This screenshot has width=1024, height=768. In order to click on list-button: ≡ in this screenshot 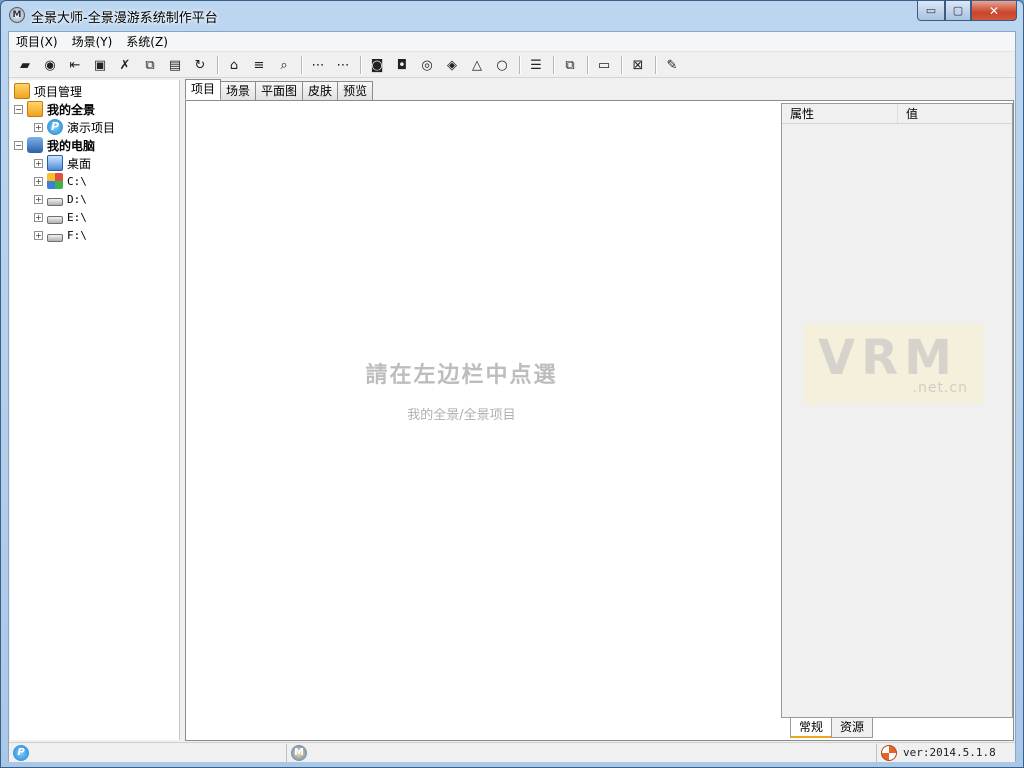, I will do `click(259, 65)`.